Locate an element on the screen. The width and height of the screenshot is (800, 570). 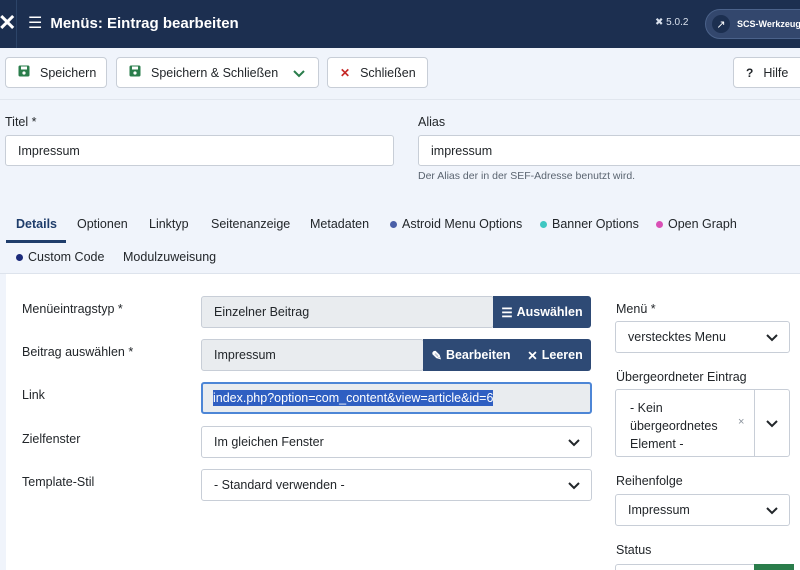
tab-modulzuweisung: Modulzuweisung is located at coordinates (169, 257).